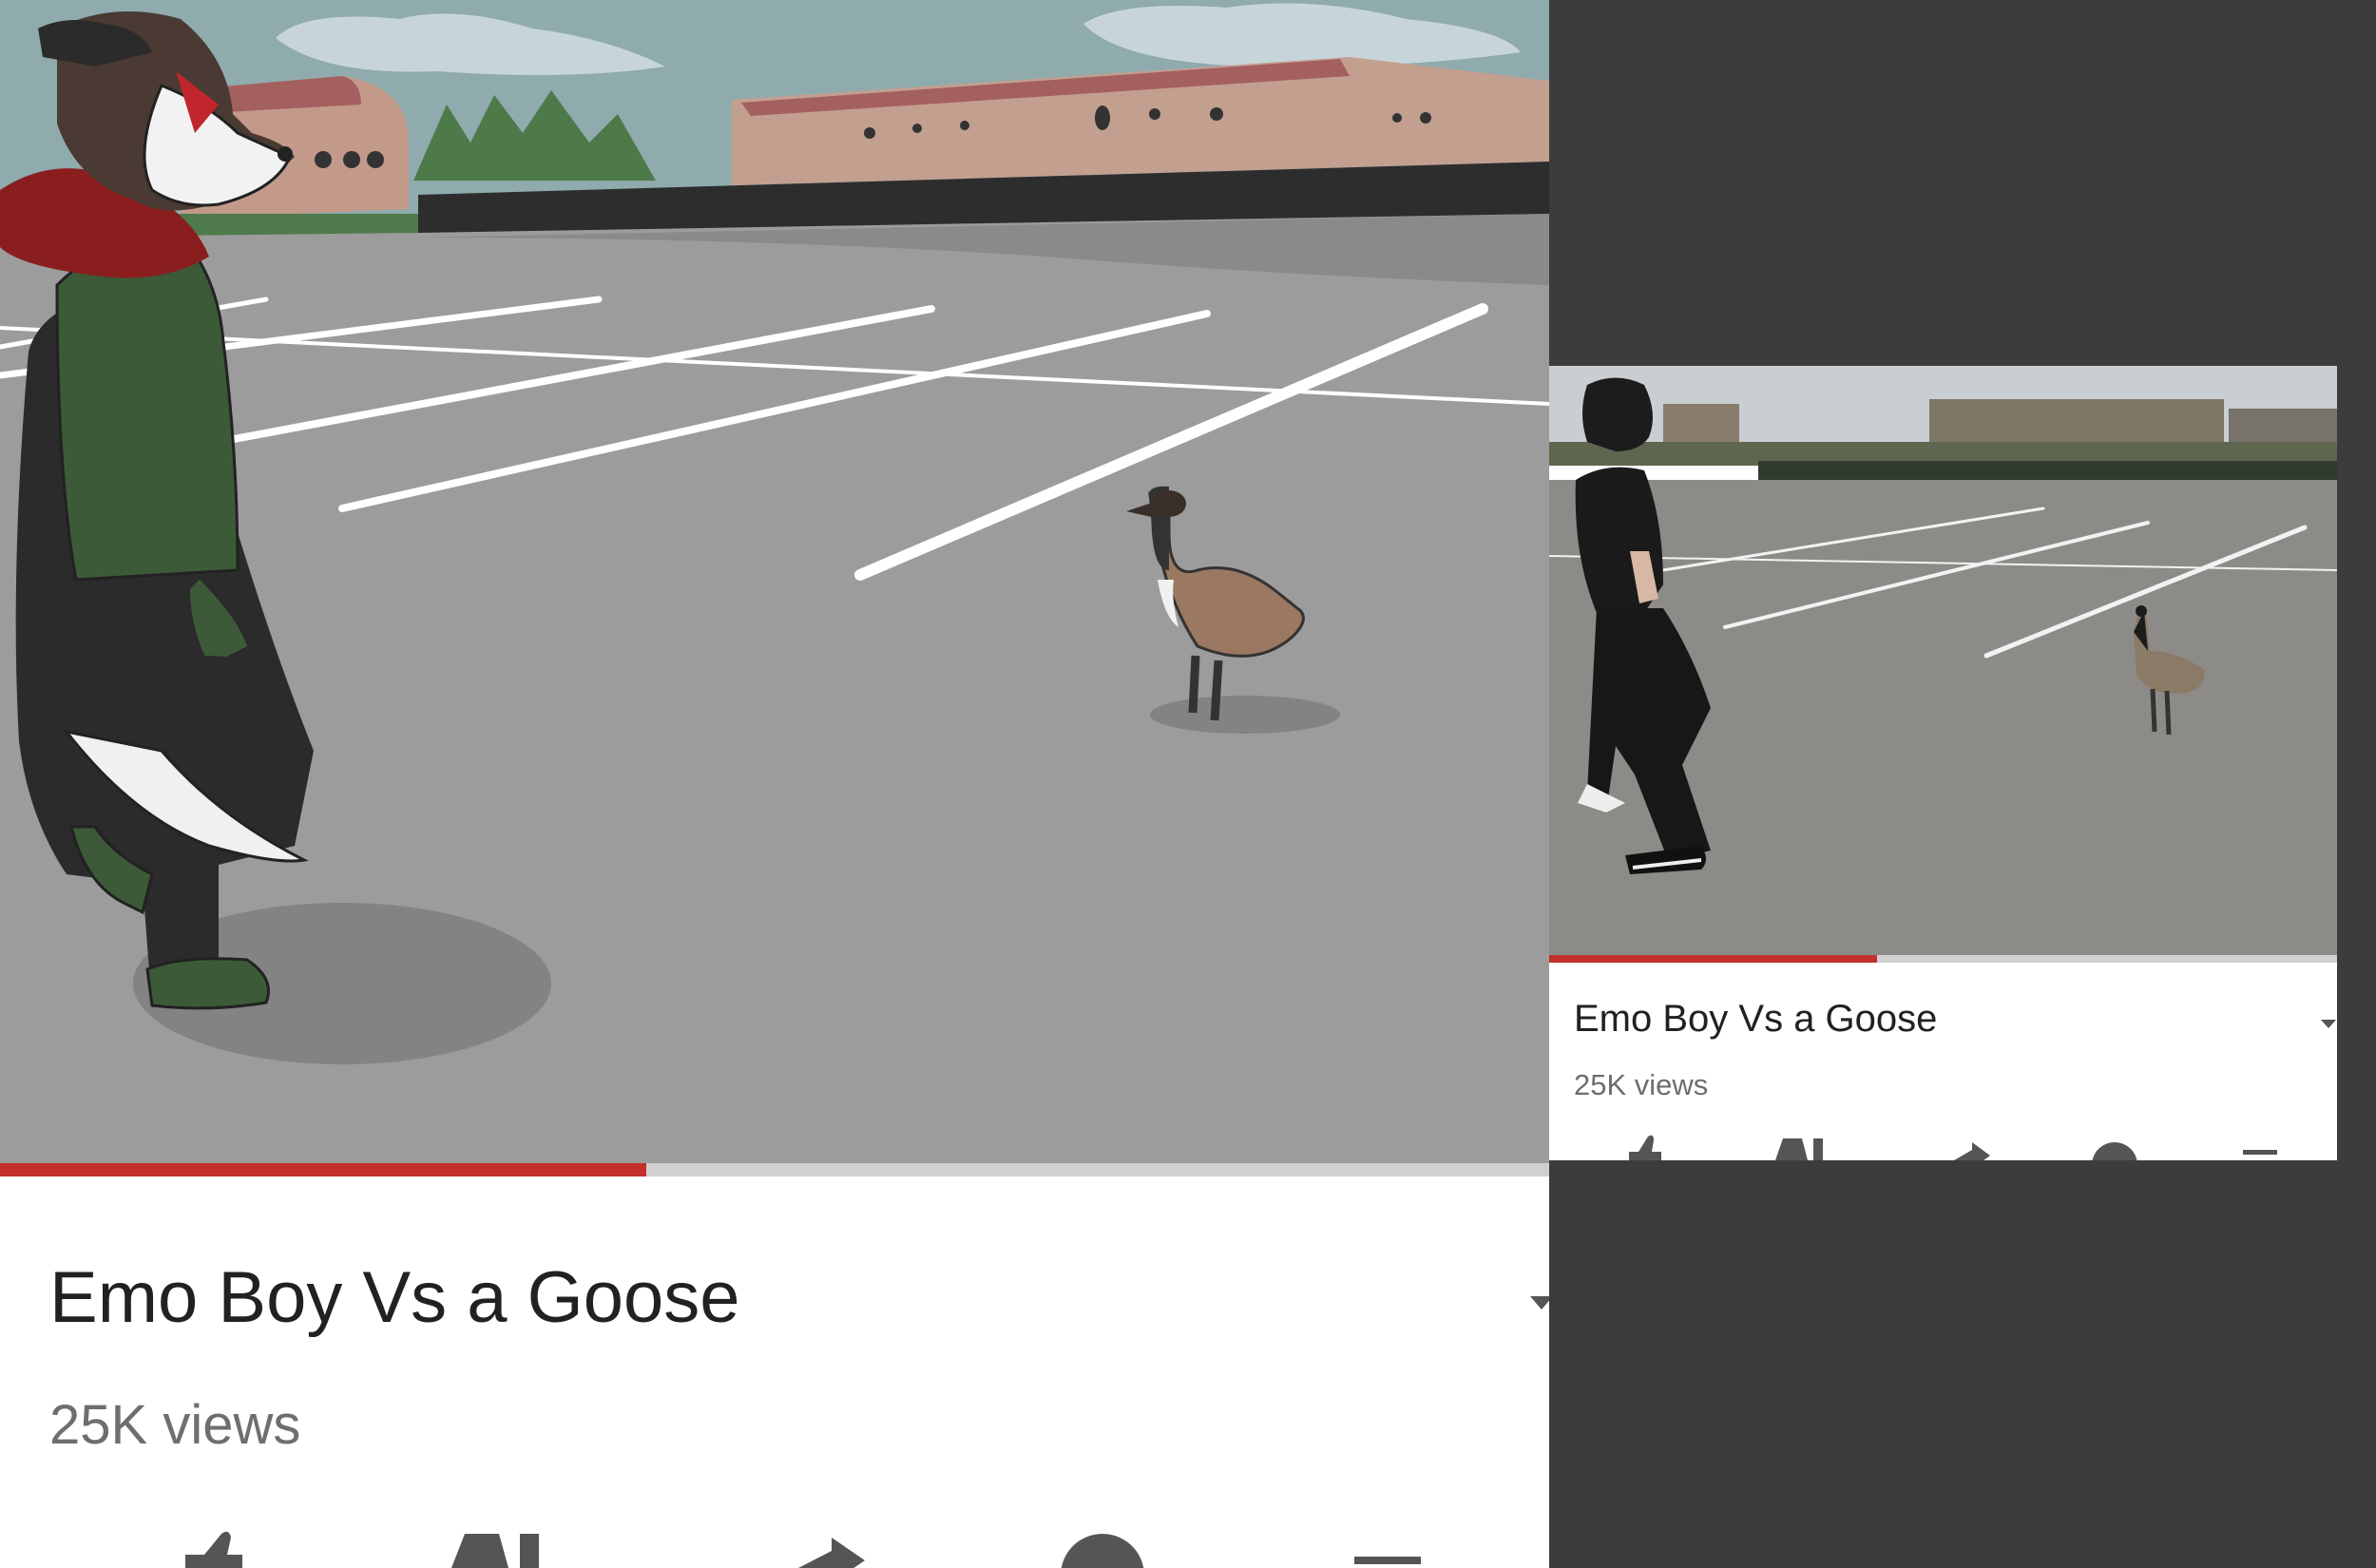 The image size is (2376, 1568). I want to click on video-player-original, so click(1943, 661).